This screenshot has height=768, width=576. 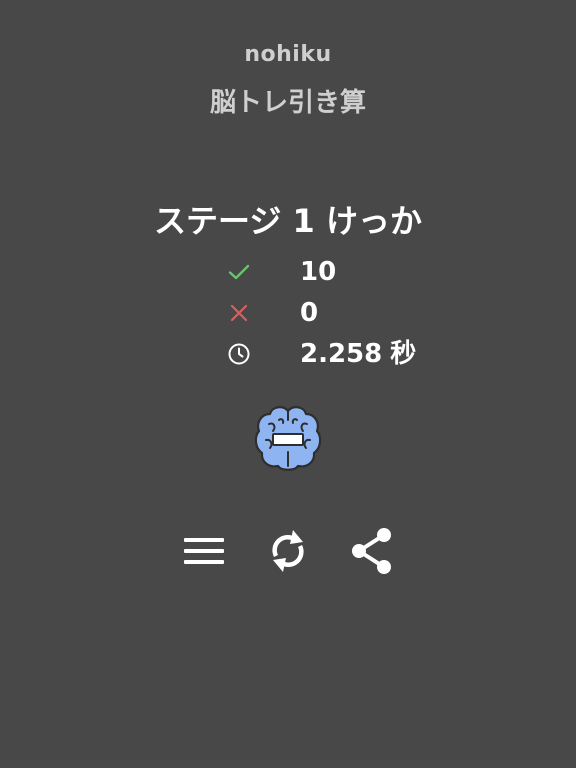 I want to click on retry-icon, so click(x=288, y=551).